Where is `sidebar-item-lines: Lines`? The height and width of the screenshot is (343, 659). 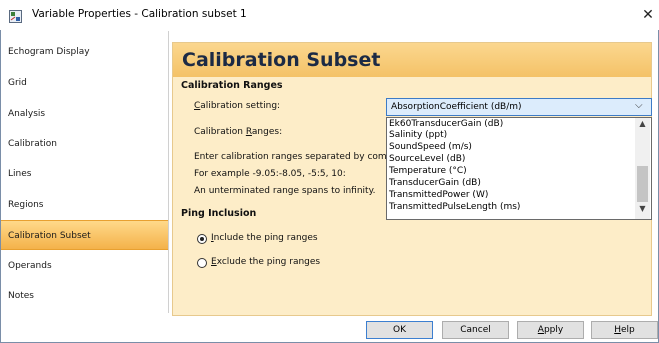
sidebar-item-lines: Lines is located at coordinates (84, 174).